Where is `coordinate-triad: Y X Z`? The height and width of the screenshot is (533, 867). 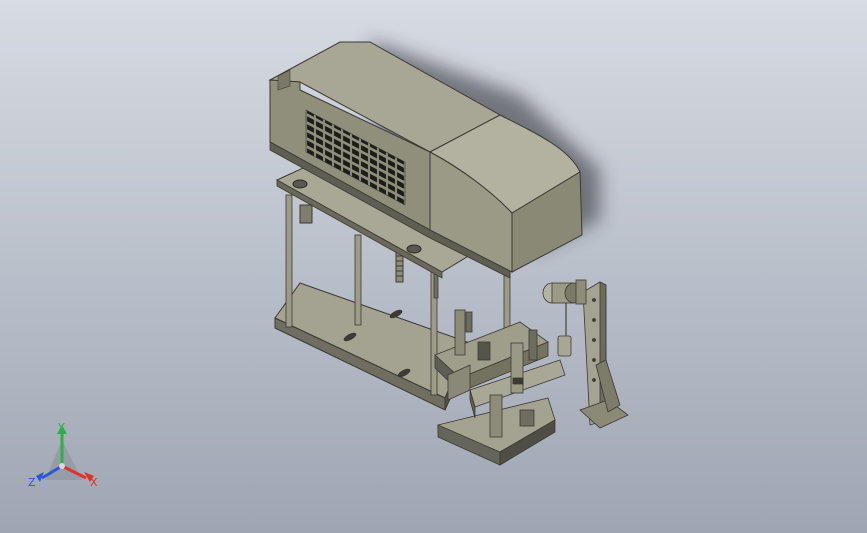 coordinate-triad: Y X Z is located at coordinates (63, 455).